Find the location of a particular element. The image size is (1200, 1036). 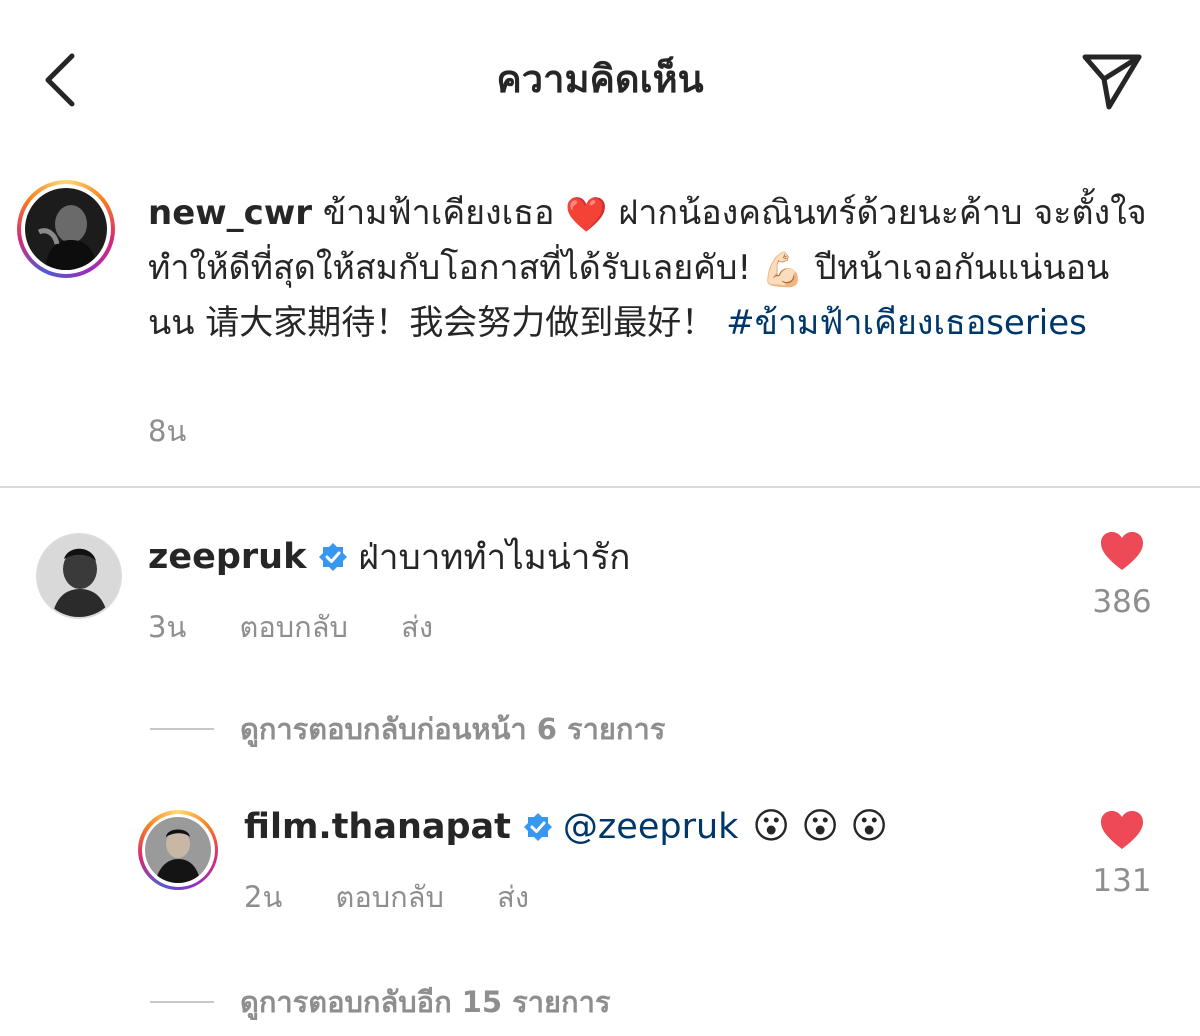

post-meta: 8น is located at coordinates (189, 431).